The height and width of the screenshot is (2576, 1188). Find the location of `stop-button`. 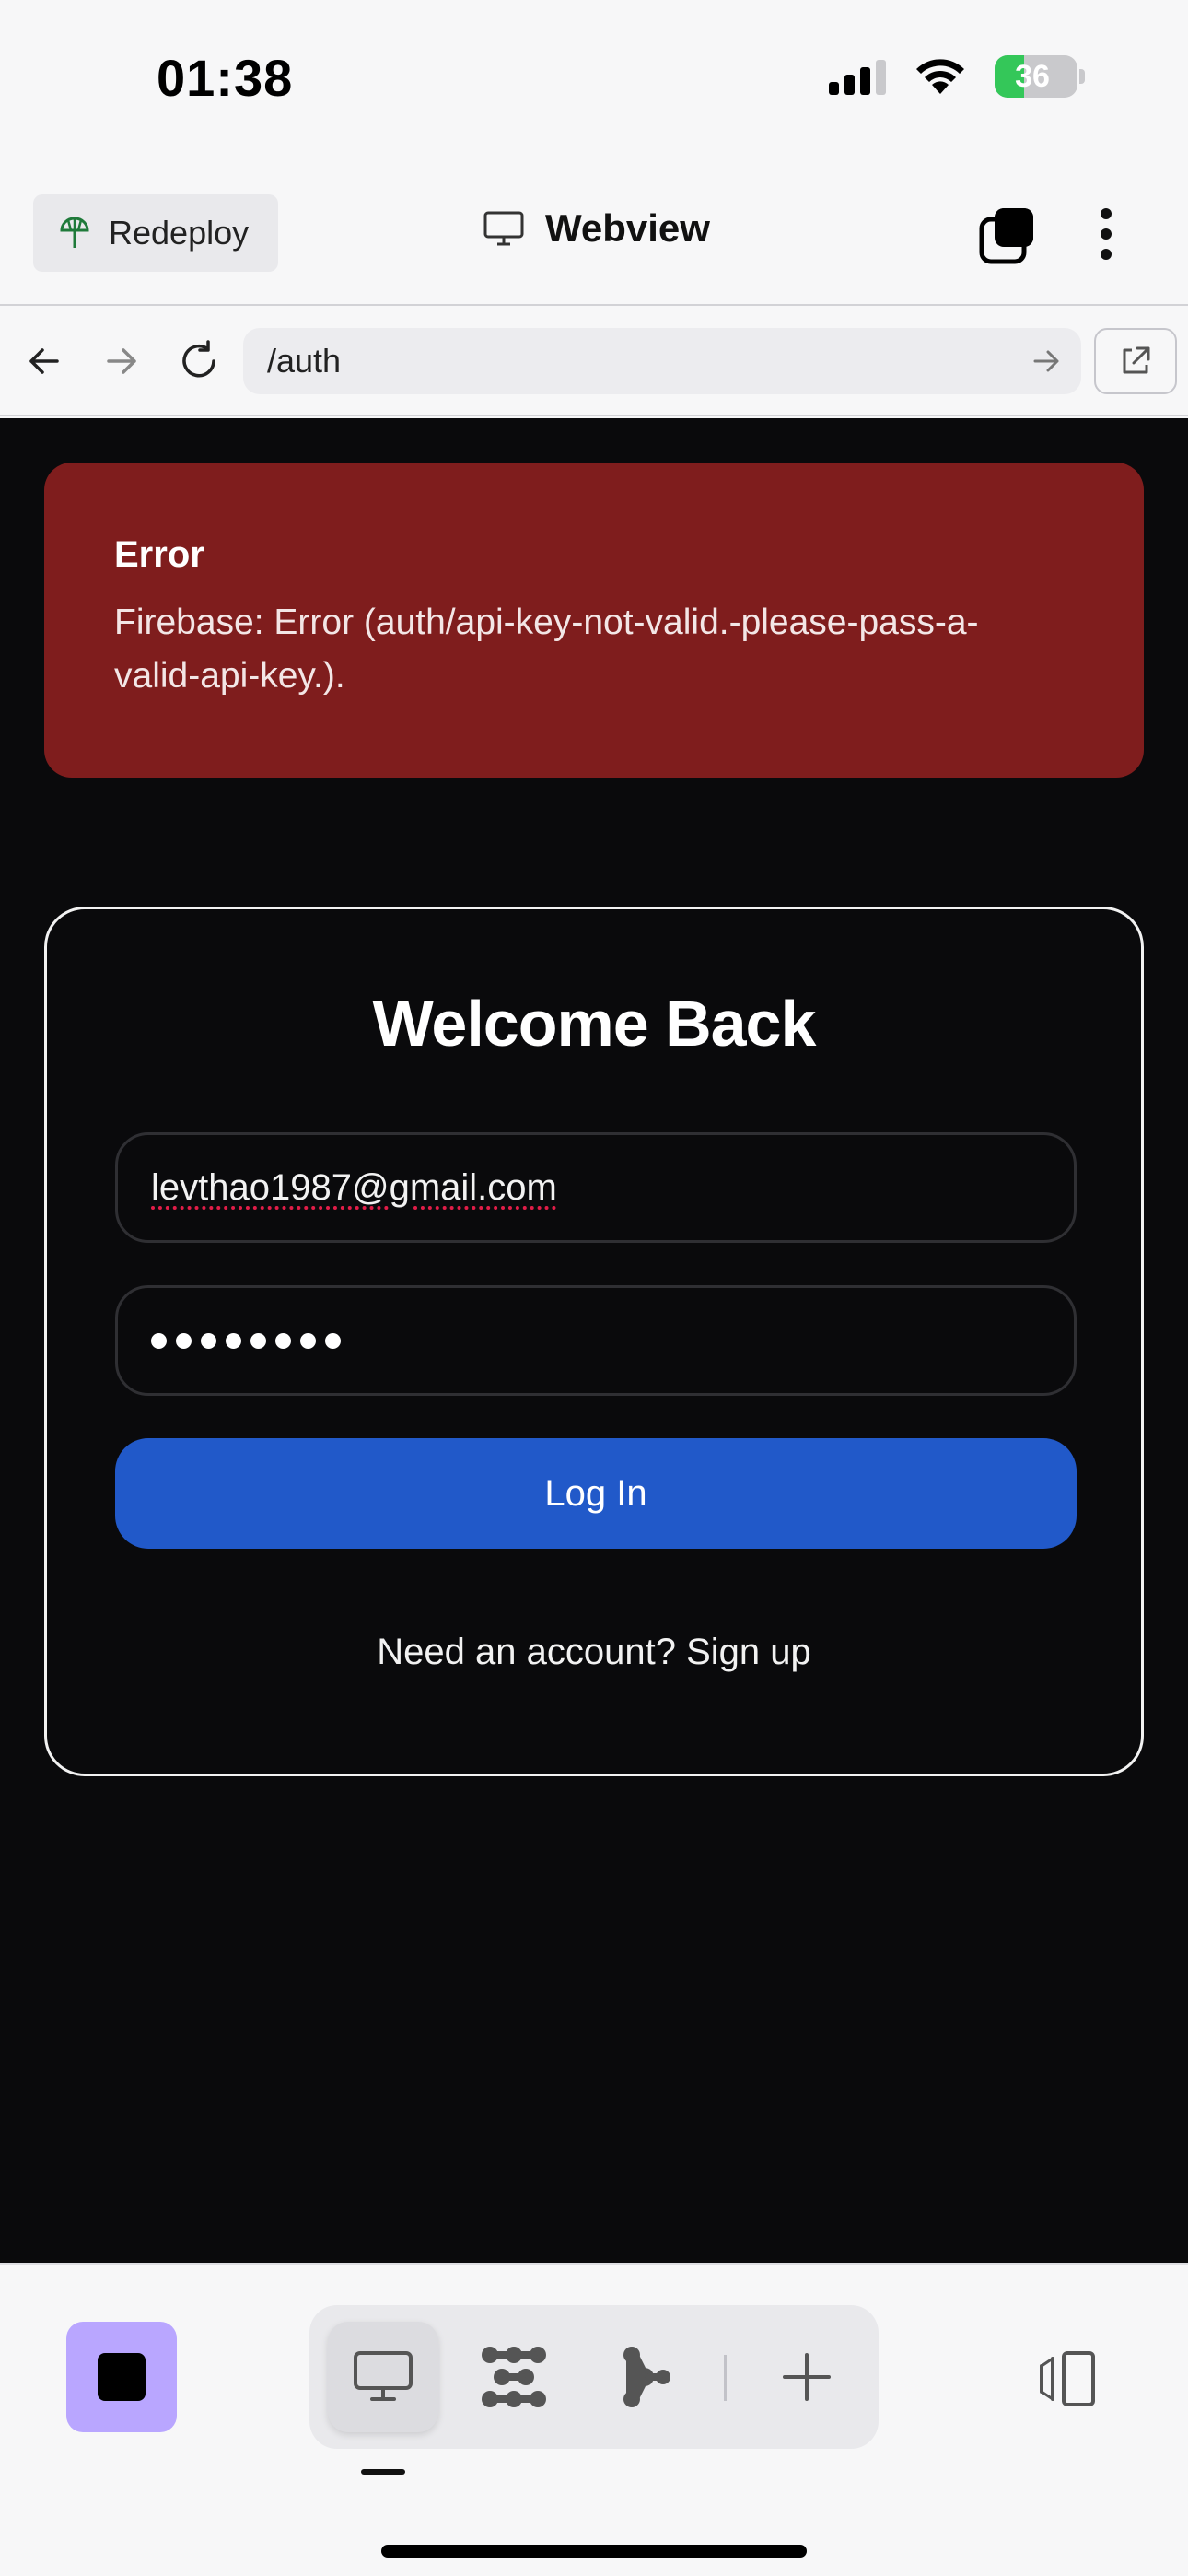

stop-button is located at coordinates (121, 2377).